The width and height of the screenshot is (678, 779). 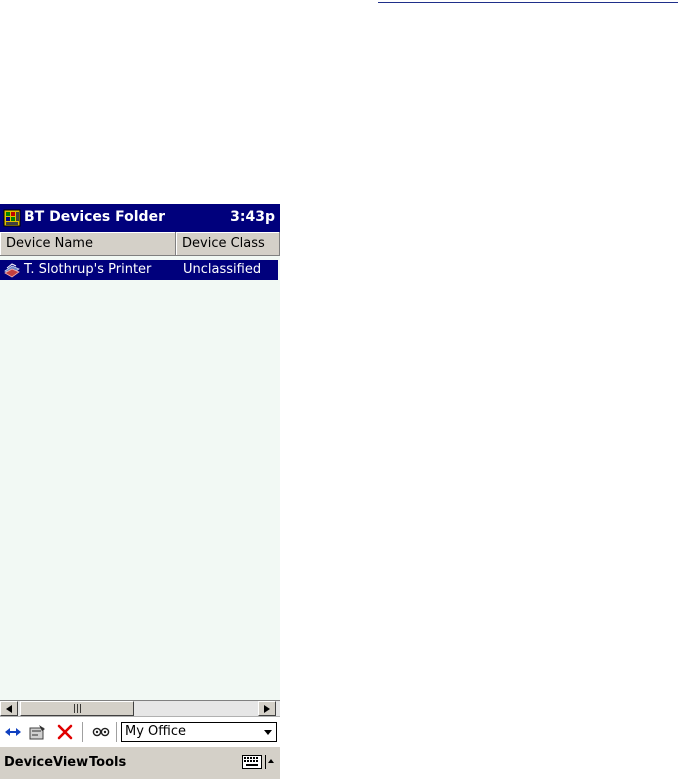 What do you see at coordinates (88, 243) in the screenshot?
I see `column-device-name: Device Name` at bounding box center [88, 243].